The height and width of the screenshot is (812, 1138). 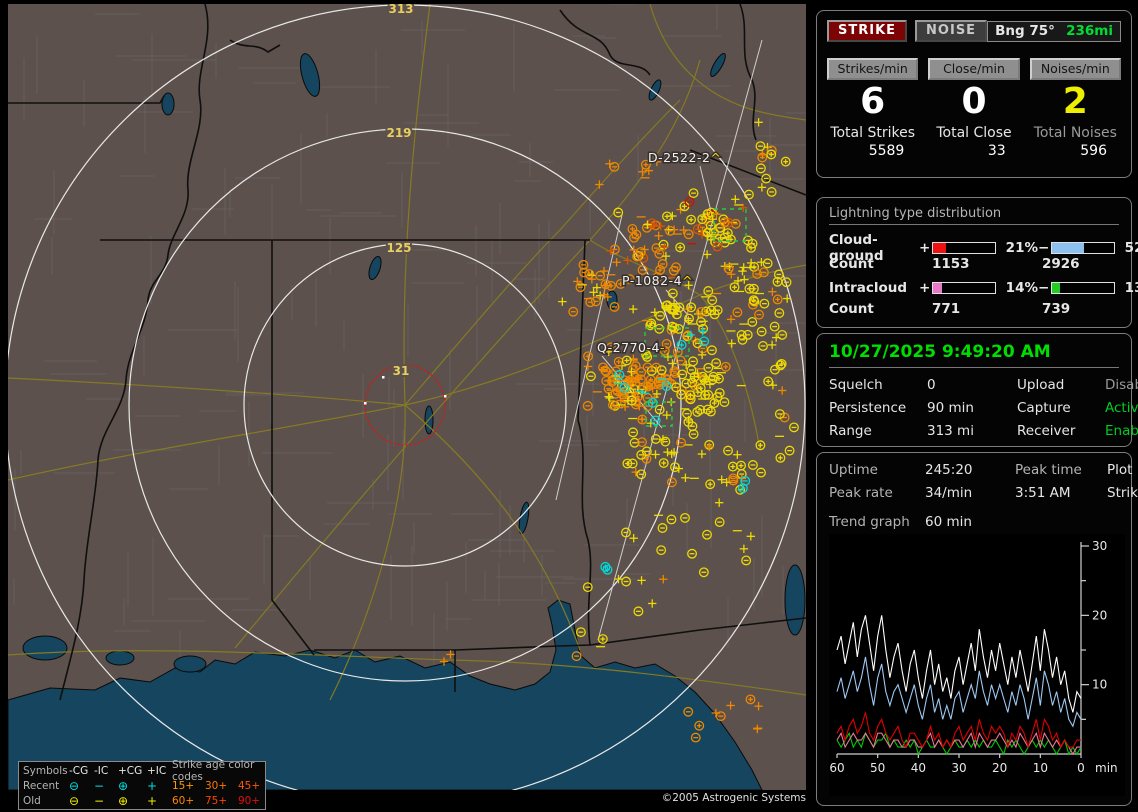 I want to click on ic-positive-bar, so click(x=964, y=287).